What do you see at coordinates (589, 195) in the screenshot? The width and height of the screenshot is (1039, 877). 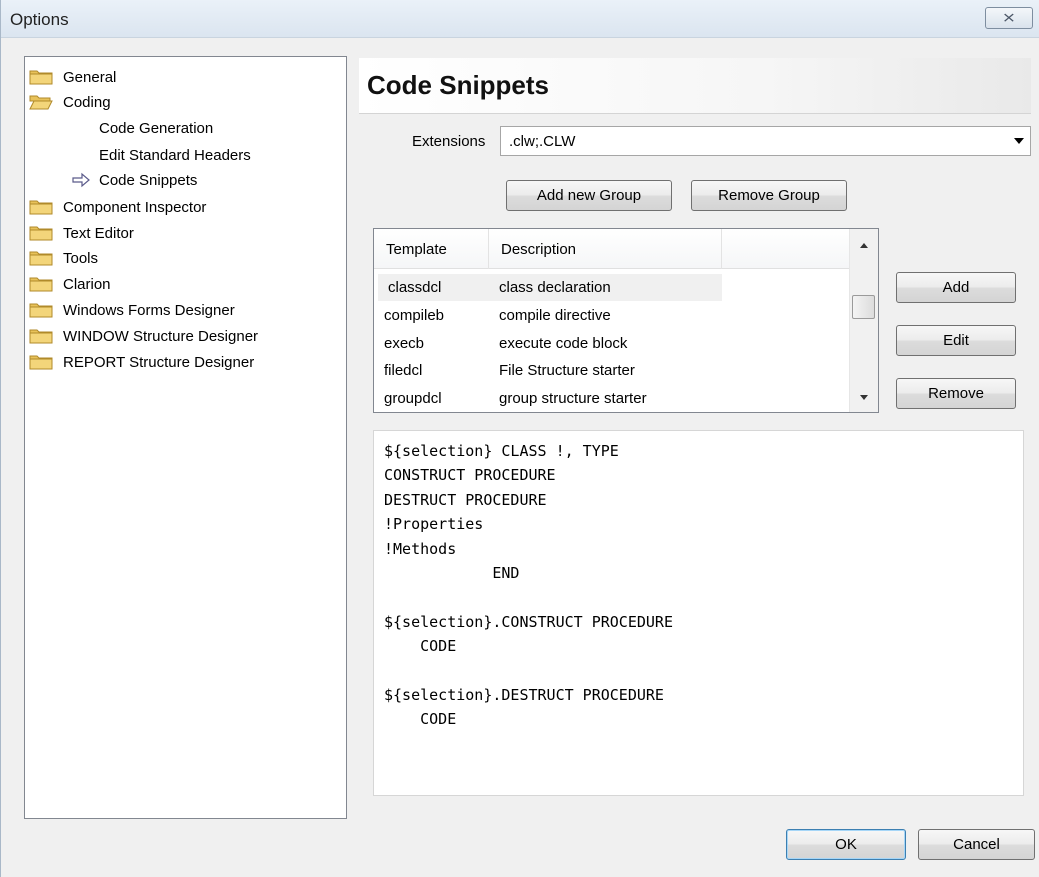 I see `add-new-group-button: Add new Group` at bounding box center [589, 195].